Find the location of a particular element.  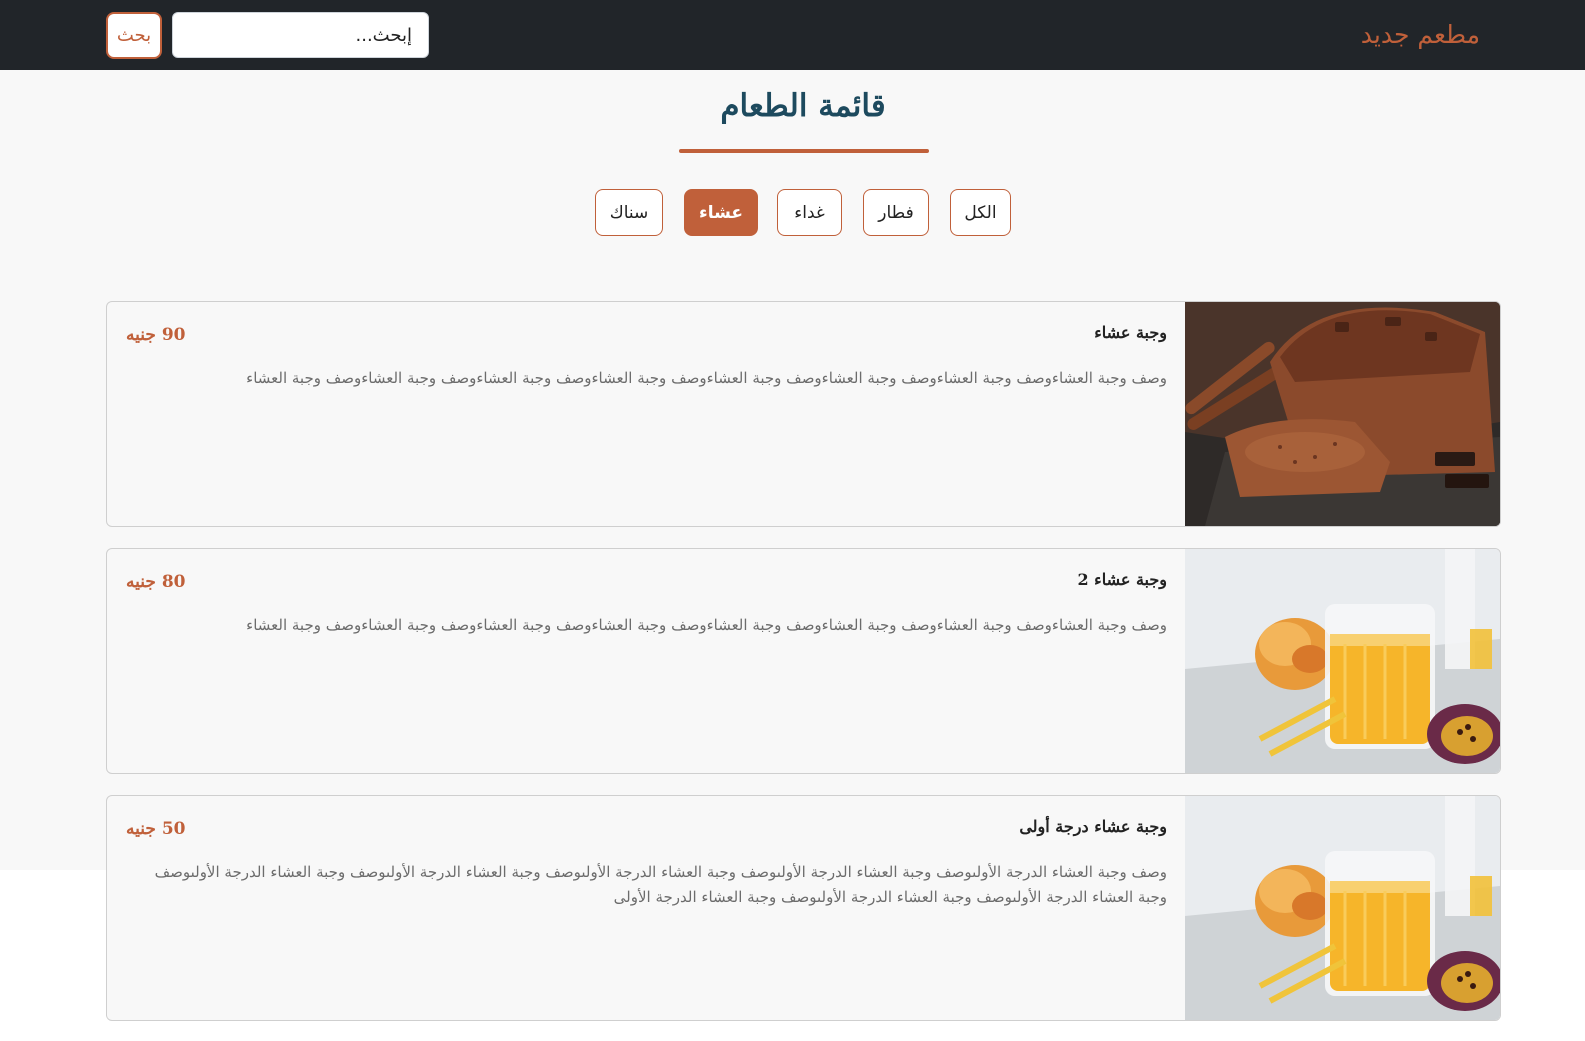

brand-logo: مطعم جديد is located at coordinates (1420, 35).